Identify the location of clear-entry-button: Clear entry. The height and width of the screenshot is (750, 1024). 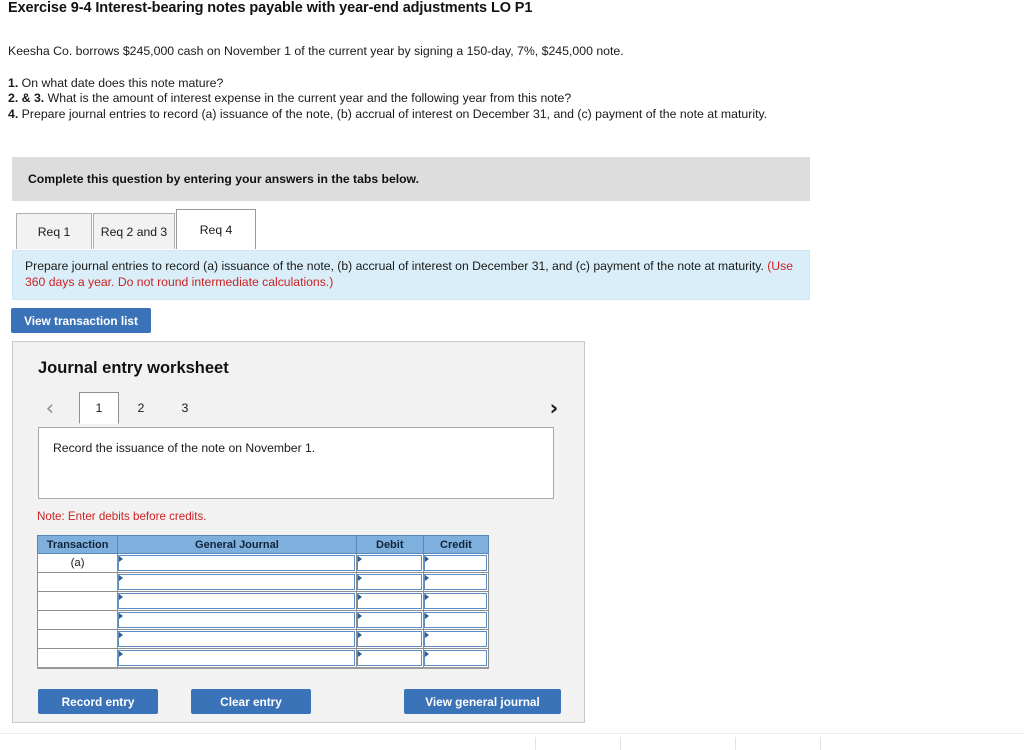
(251, 701).